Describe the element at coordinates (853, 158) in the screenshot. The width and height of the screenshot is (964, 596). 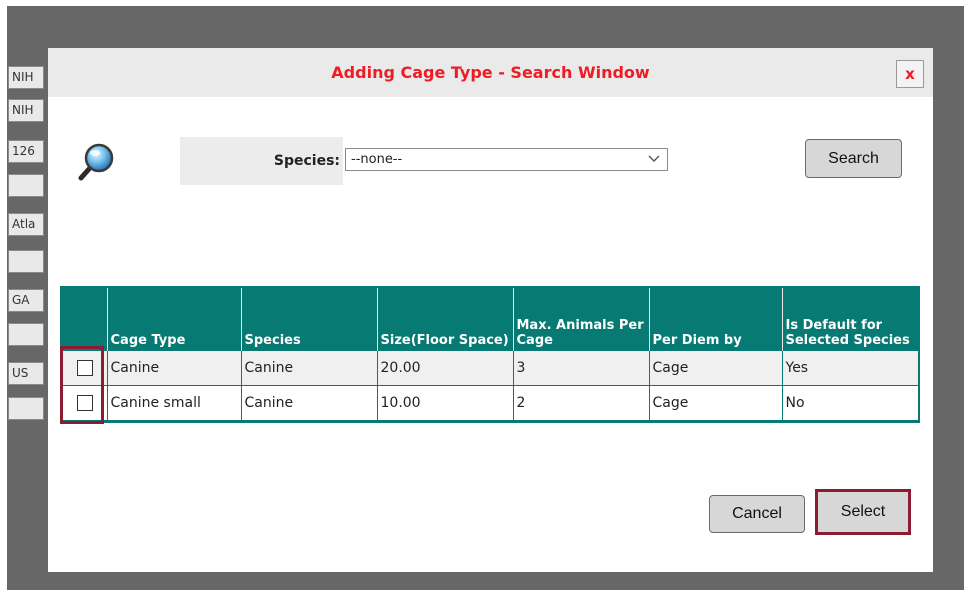
I see `search-button: Search` at that location.